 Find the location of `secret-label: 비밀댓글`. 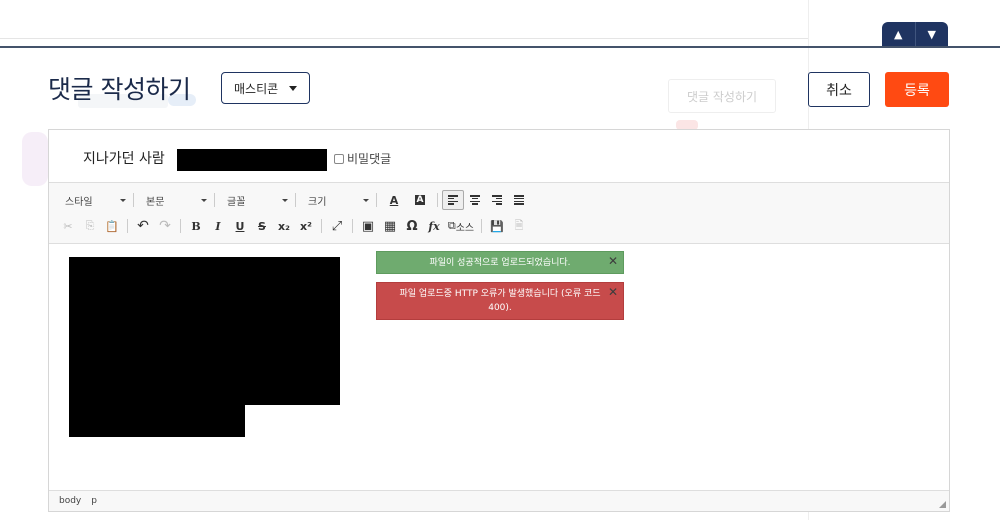

secret-label: 비밀댓글 is located at coordinates (369, 159).